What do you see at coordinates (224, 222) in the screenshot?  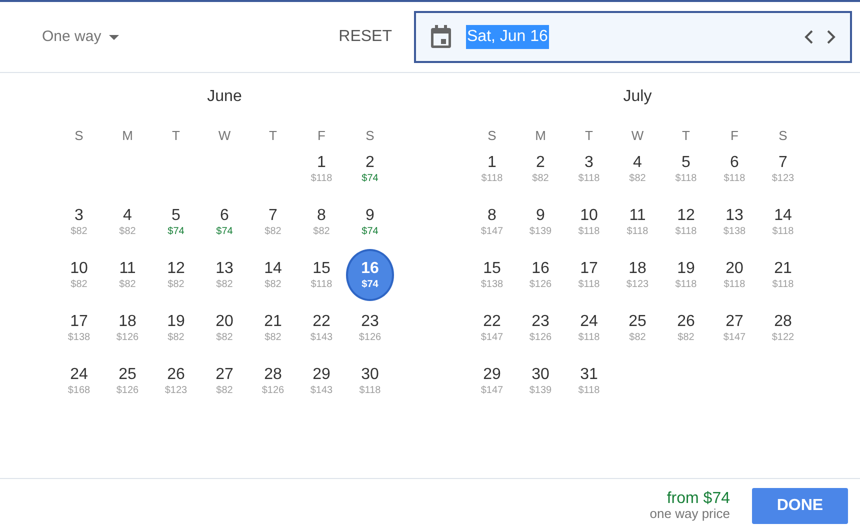 I see `calendar-day: 6 $74` at bounding box center [224, 222].